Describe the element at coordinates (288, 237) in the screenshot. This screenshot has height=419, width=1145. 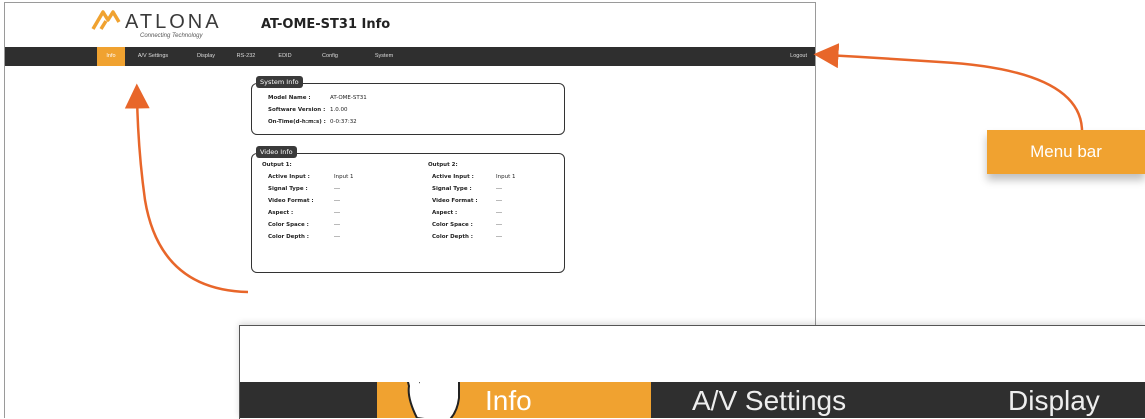
I see `output-1-key: Color Depth :` at that location.